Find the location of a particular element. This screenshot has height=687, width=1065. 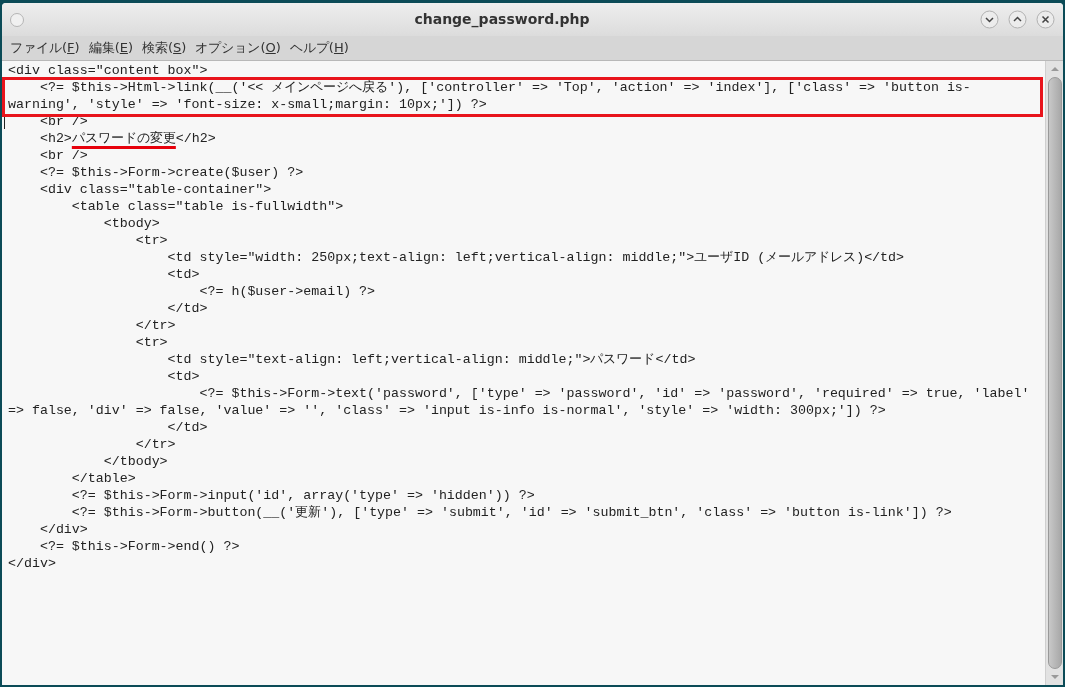

minimize-icon is located at coordinates (989, 19).